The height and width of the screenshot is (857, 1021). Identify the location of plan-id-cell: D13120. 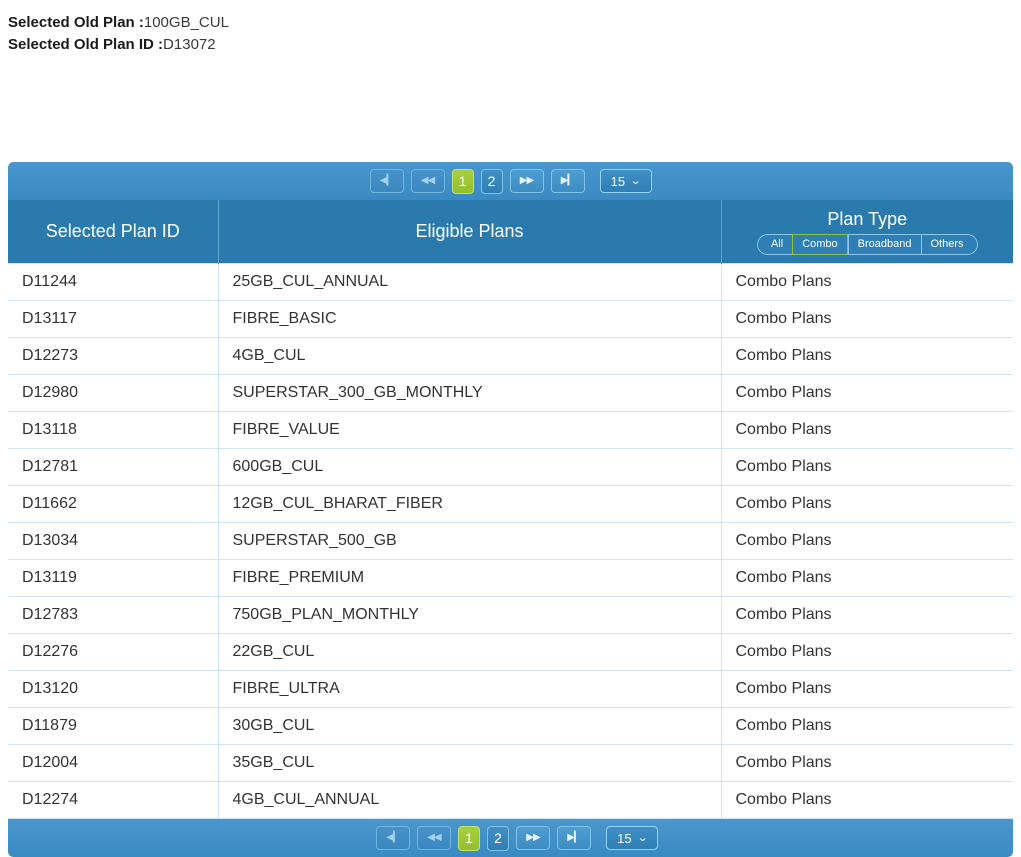
(113, 689).